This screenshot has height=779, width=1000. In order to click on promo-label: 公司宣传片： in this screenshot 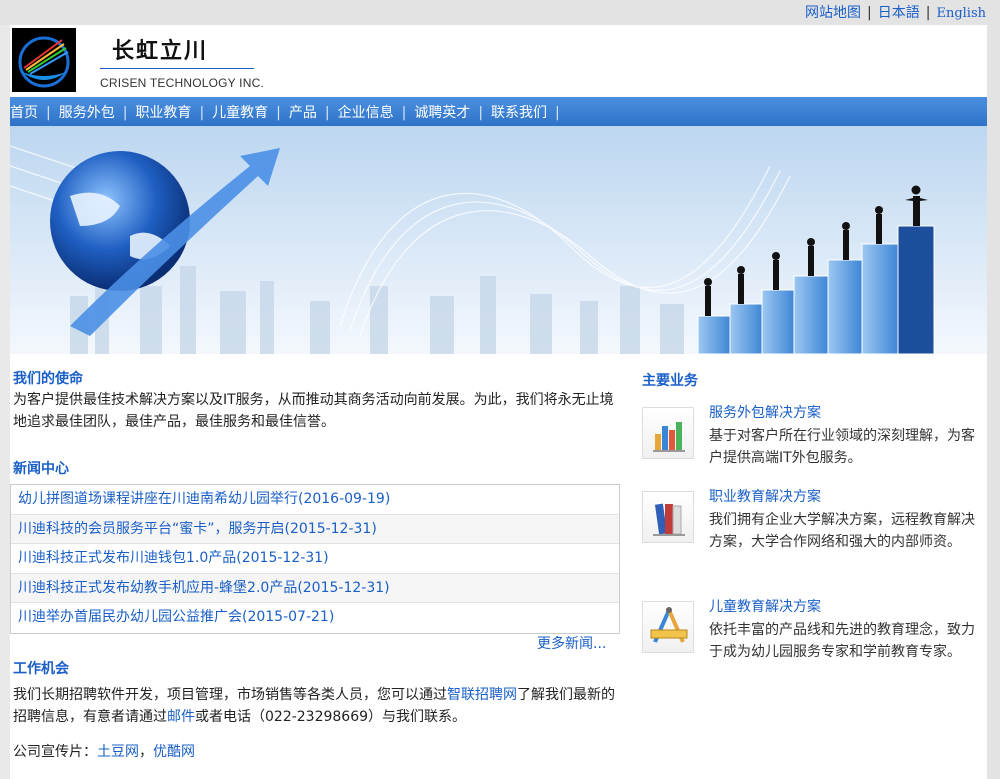, I will do `click(55, 752)`.